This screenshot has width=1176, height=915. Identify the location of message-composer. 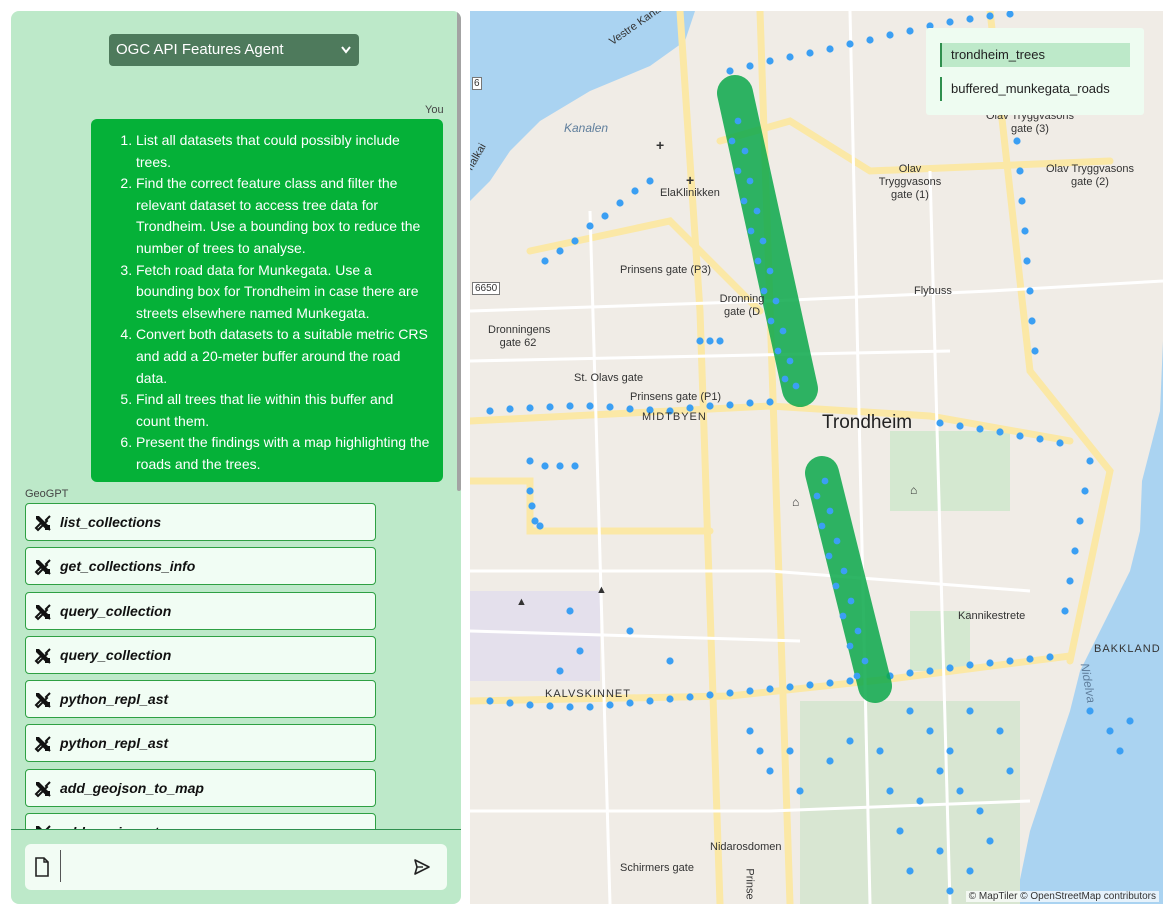
(236, 866).